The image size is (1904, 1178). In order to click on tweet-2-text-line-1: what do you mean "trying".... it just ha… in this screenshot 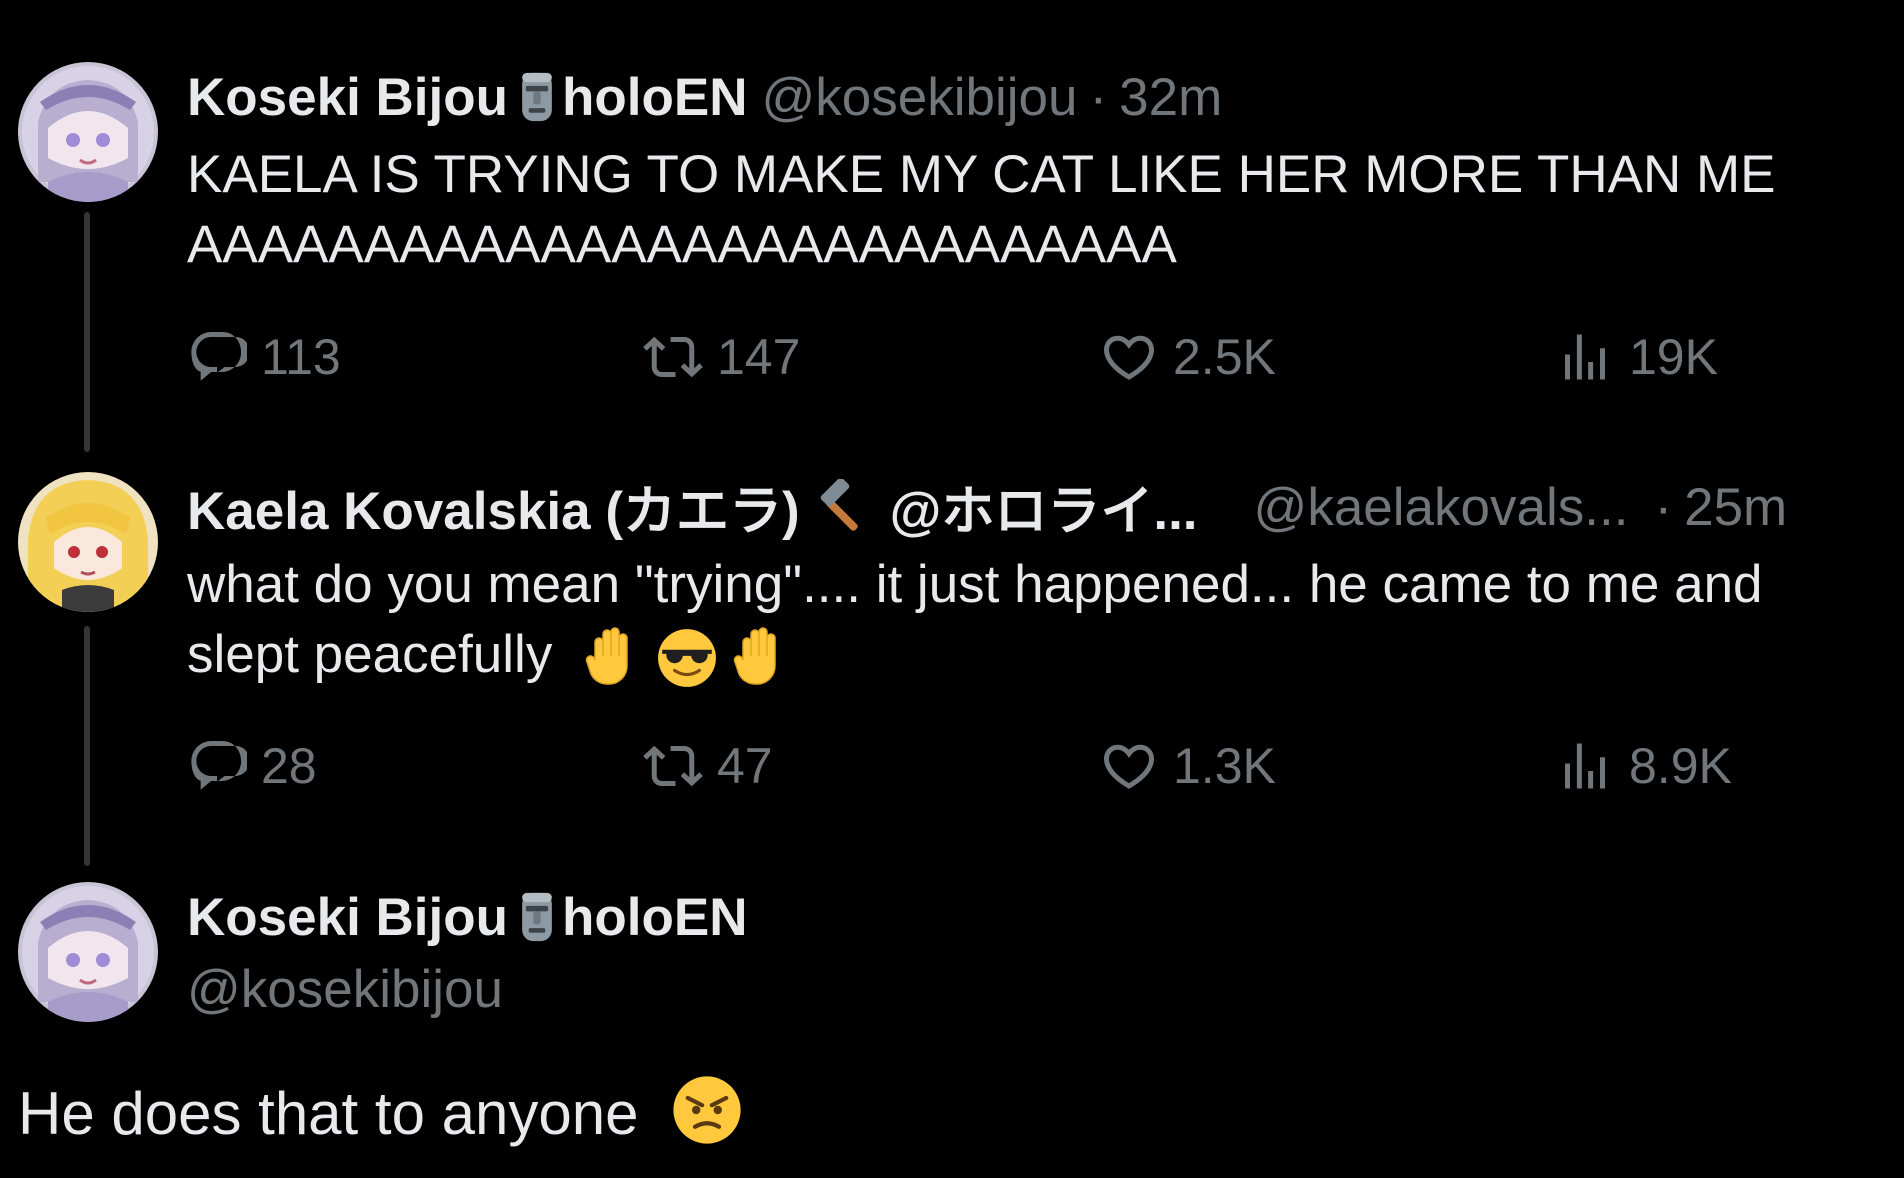, I will do `click(975, 584)`.